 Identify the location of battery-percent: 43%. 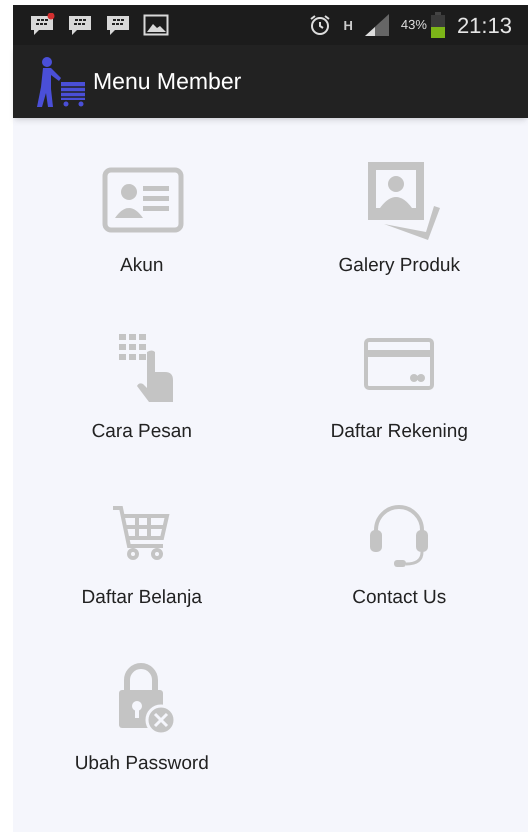
(413, 25).